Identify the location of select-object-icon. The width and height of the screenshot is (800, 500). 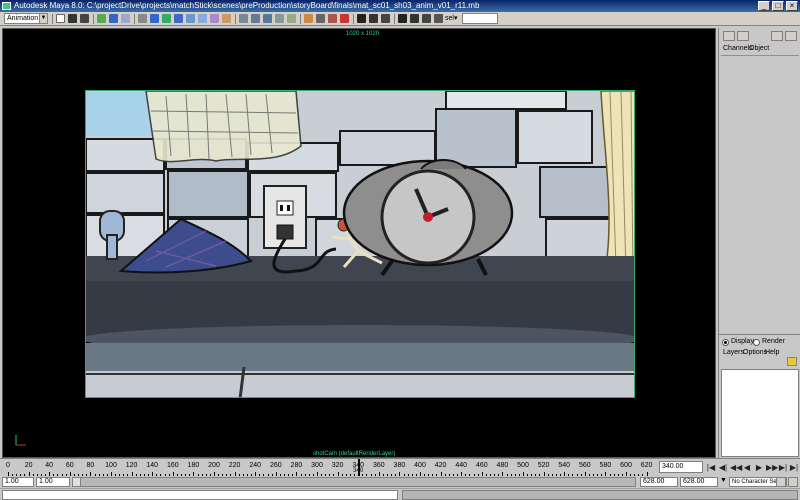
(113, 18).